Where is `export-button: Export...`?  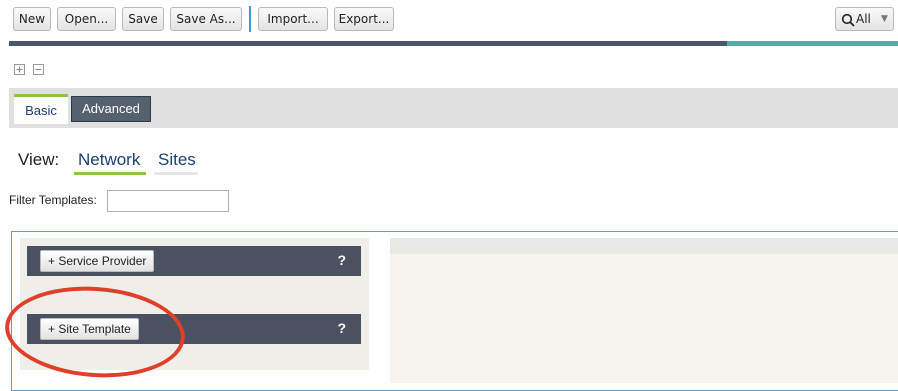
export-button: Export... is located at coordinates (364, 19).